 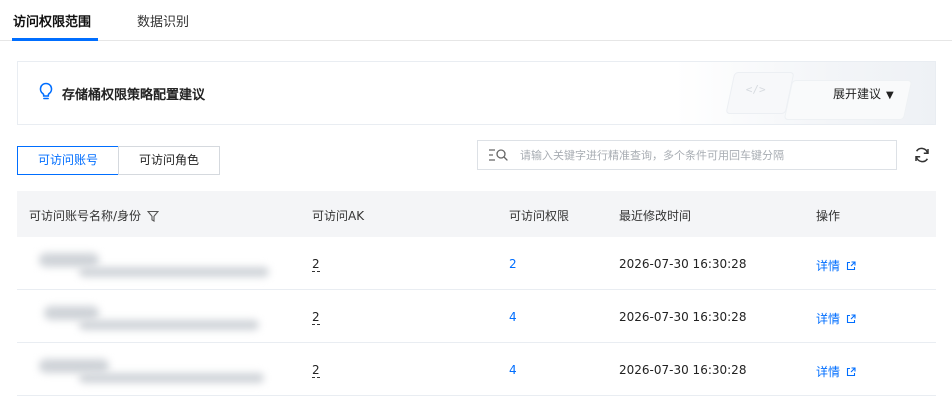 What do you see at coordinates (338, 216) in the screenshot?
I see `column-header-ak: 可访问AK` at bounding box center [338, 216].